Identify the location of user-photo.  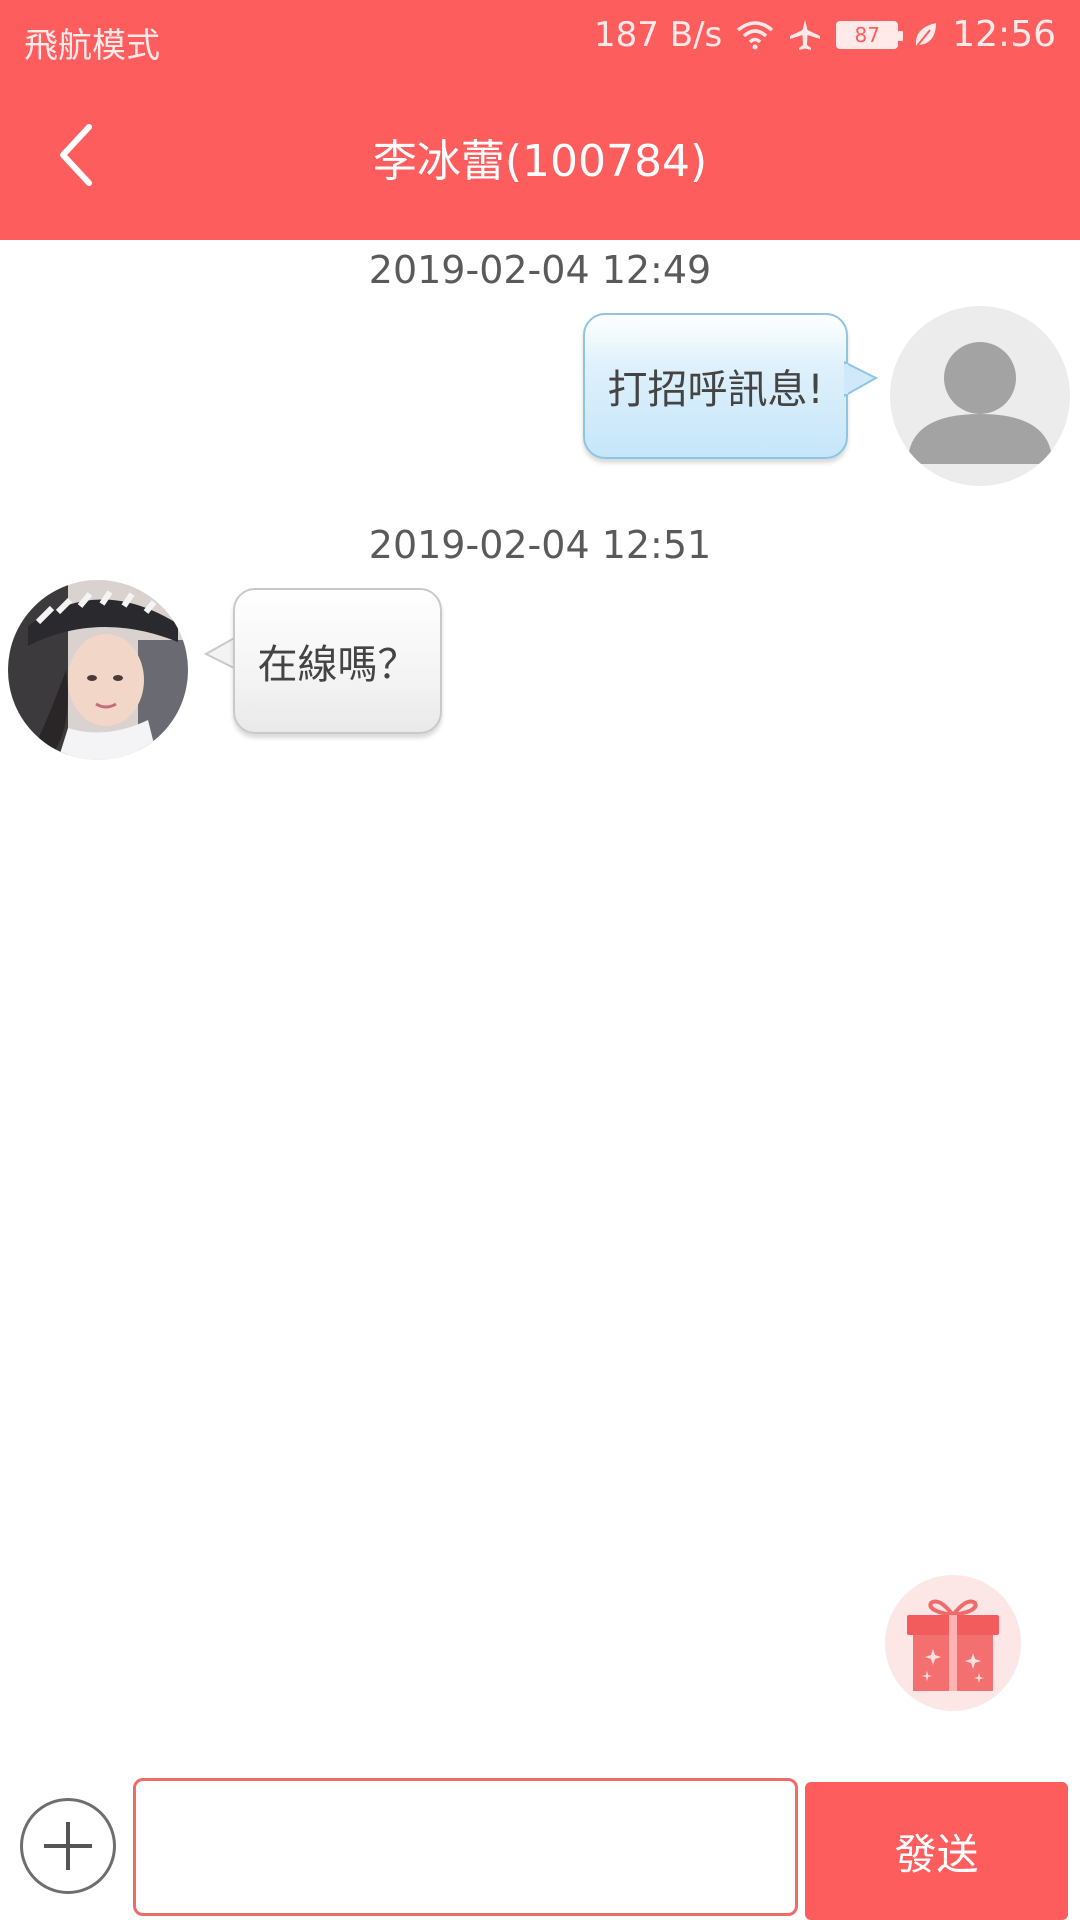
(98, 670).